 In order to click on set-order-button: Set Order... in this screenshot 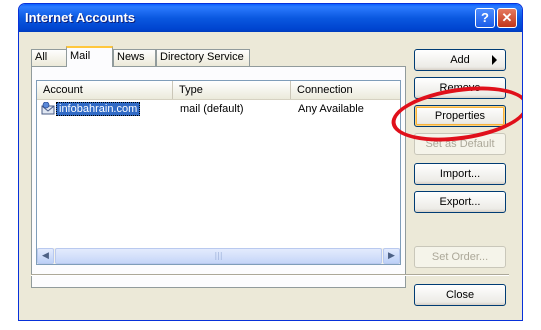, I will do `click(460, 257)`.